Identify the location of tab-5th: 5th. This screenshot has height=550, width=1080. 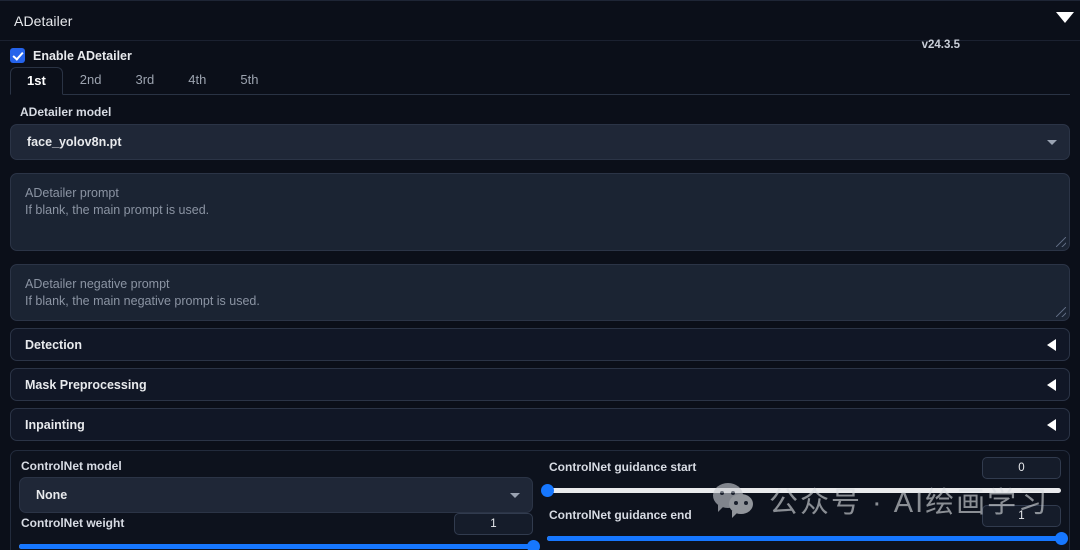
(249, 80).